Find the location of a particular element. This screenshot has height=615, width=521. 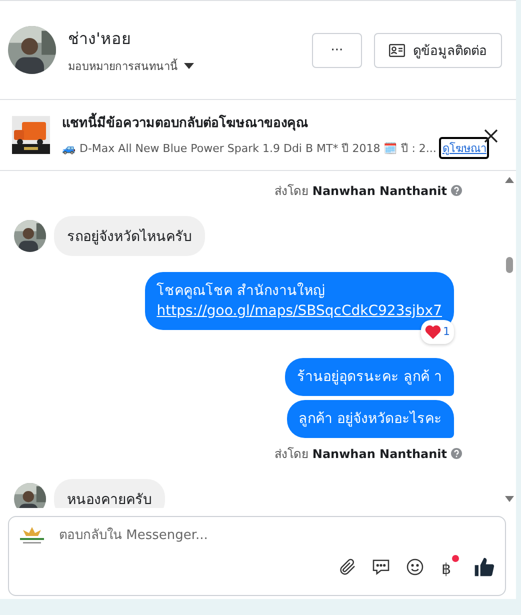

scrollbar-thumb is located at coordinates (509, 264).